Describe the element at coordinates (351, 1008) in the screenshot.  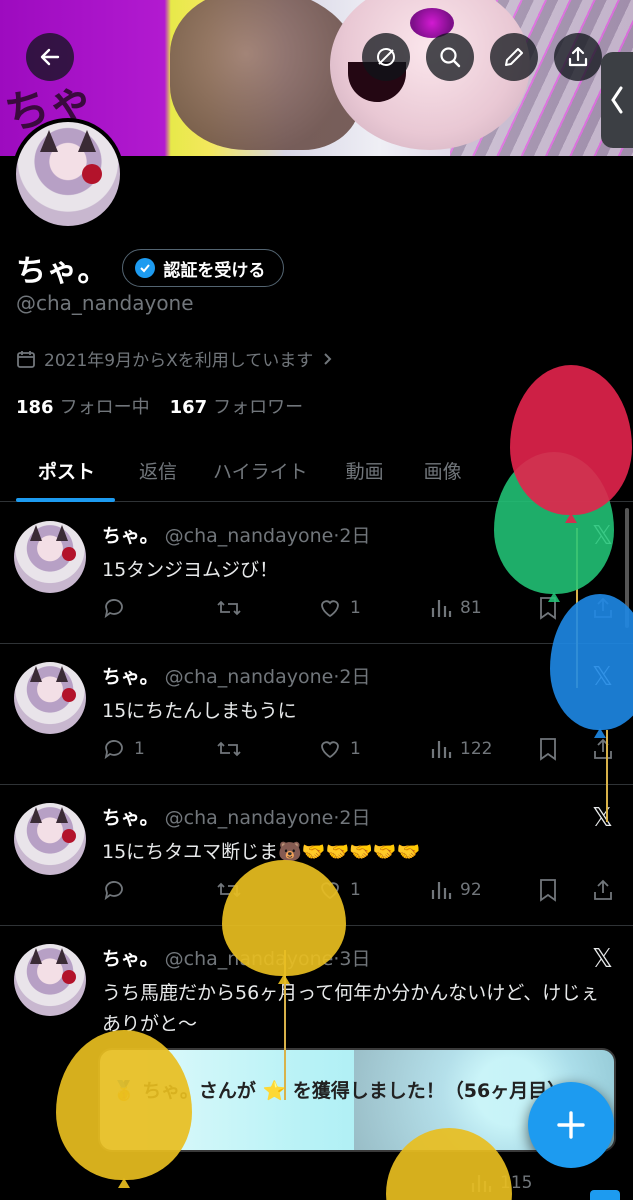
I see `post-text: うち馬鹿だから56ヶ月って何年か分かんないけど、けじぇありがと〜` at that location.